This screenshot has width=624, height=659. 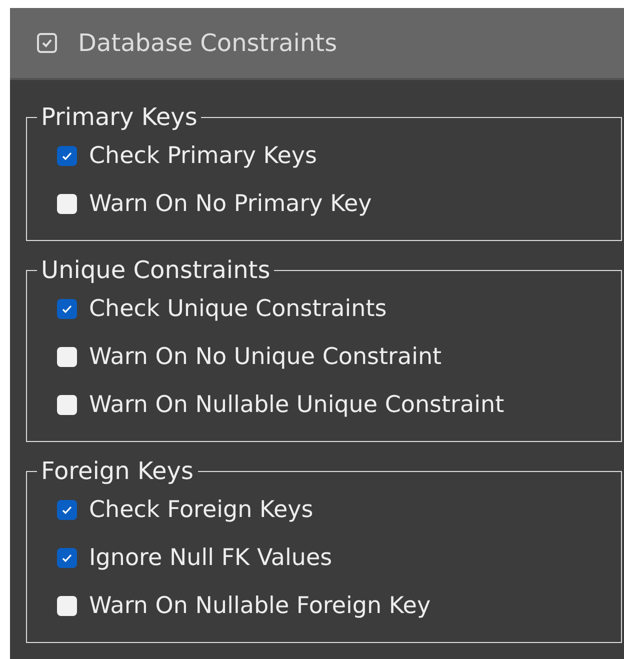 What do you see at coordinates (260, 606) in the screenshot?
I see `checkbox-label: Warn On Nullable Foreign Key` at bounding box center [260, 606].